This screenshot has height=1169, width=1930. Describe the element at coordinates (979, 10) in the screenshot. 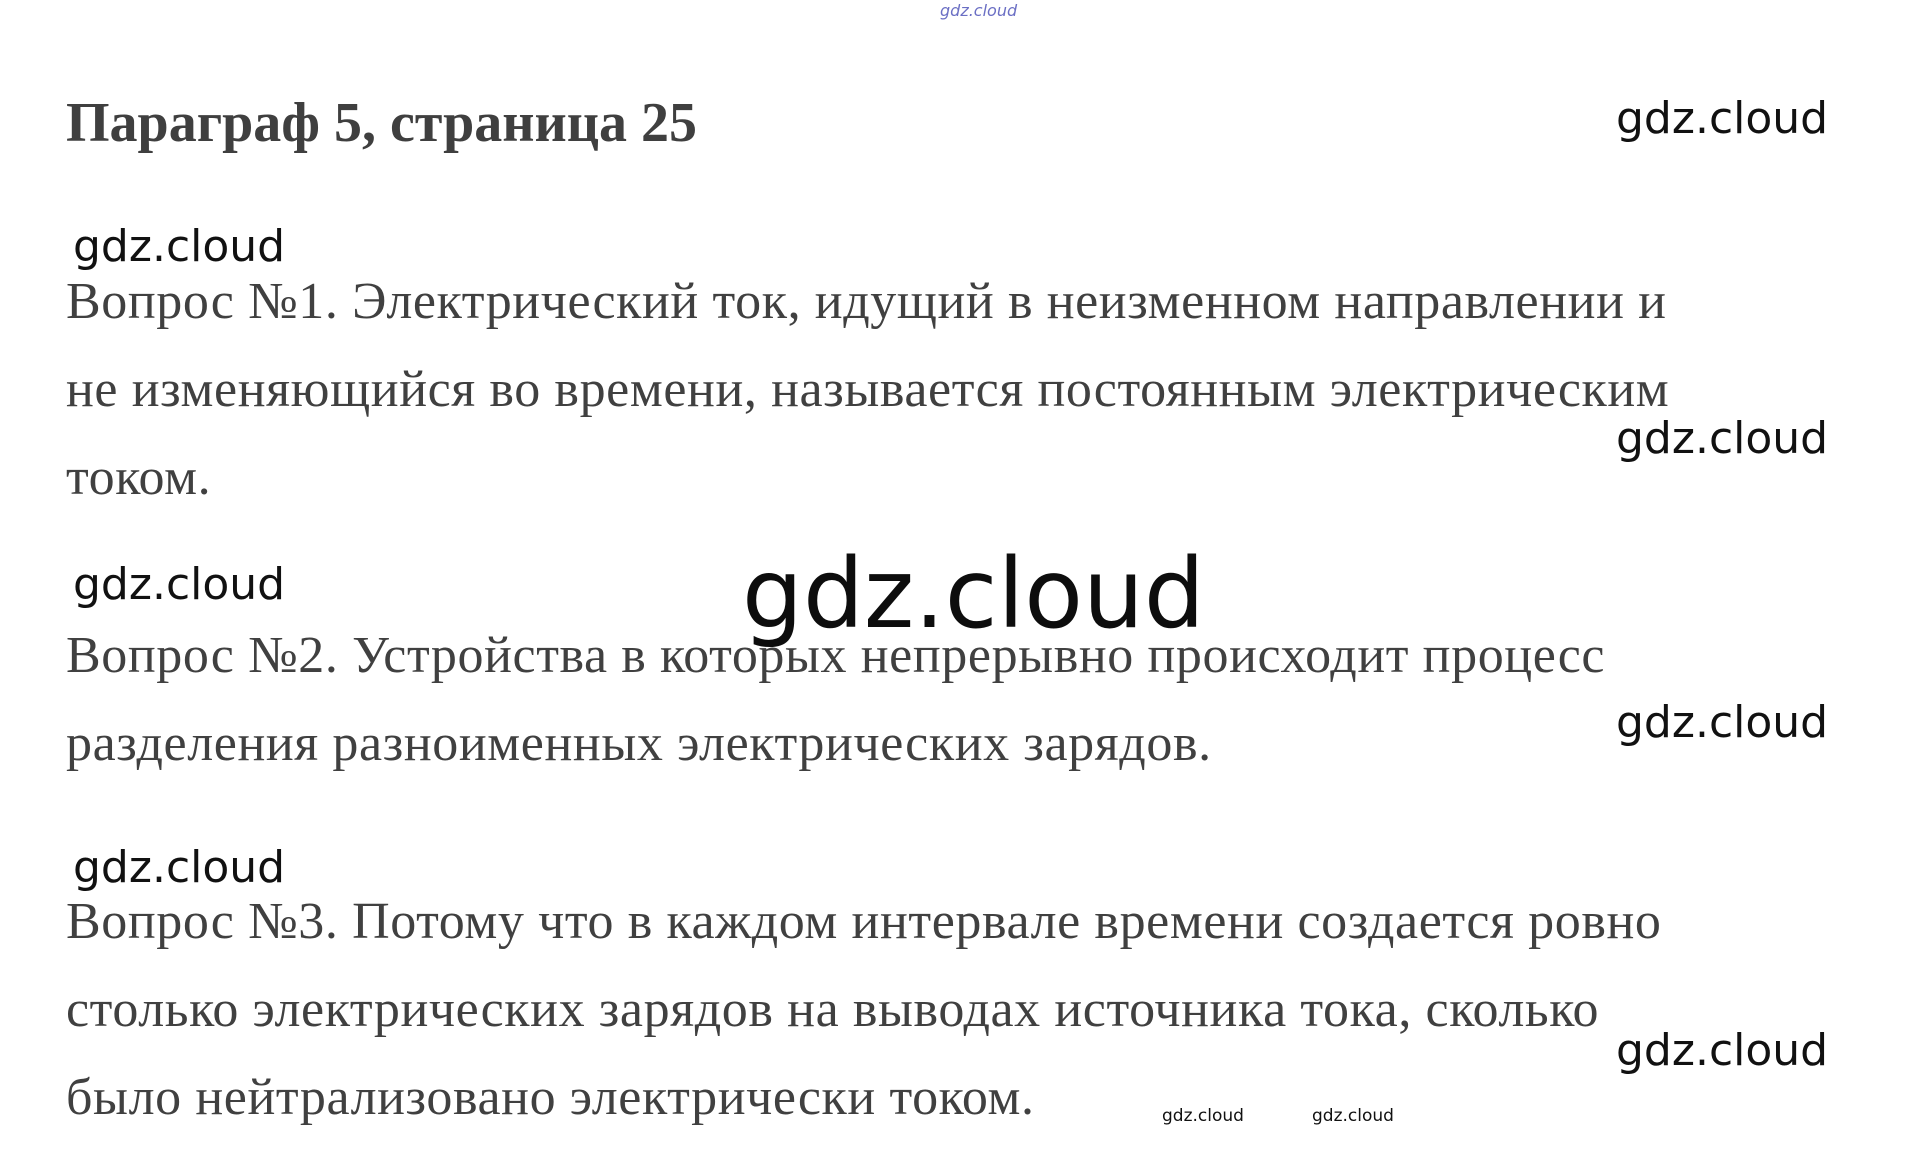

I see `watermark-top: gdz.cloud` at that location.